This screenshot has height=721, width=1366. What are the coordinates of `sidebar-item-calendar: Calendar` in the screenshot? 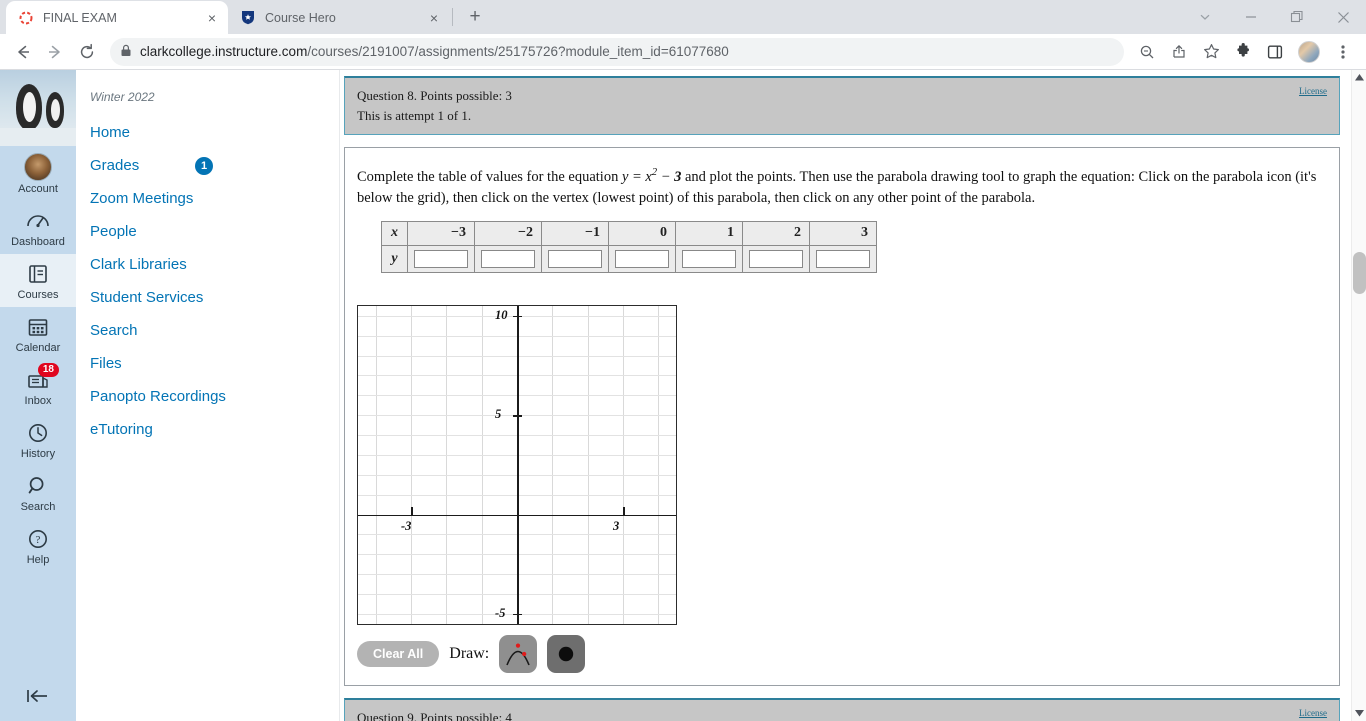 It's located at (38, 333).